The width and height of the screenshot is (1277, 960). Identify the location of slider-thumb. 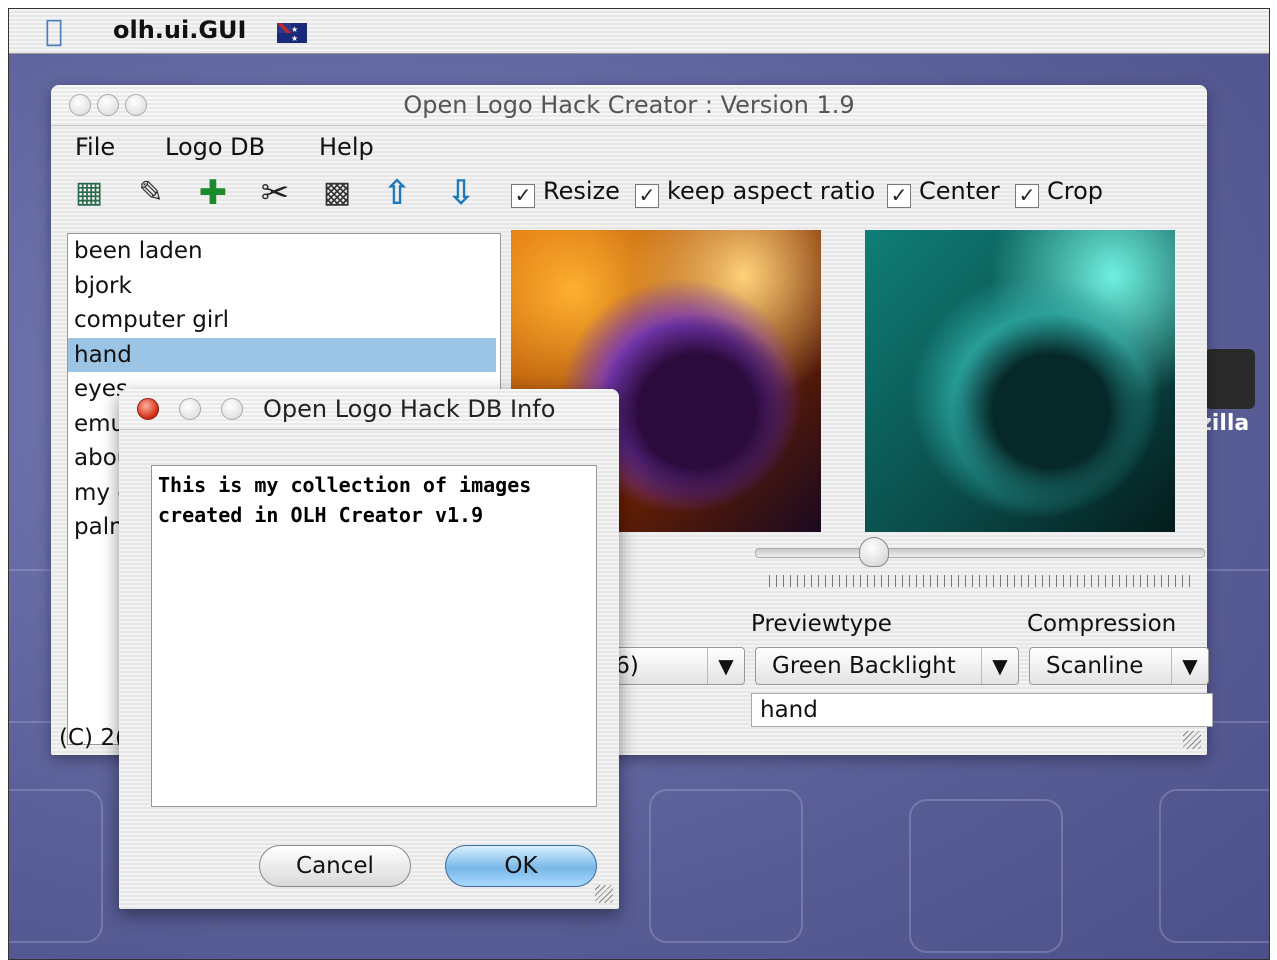
(874, 552).